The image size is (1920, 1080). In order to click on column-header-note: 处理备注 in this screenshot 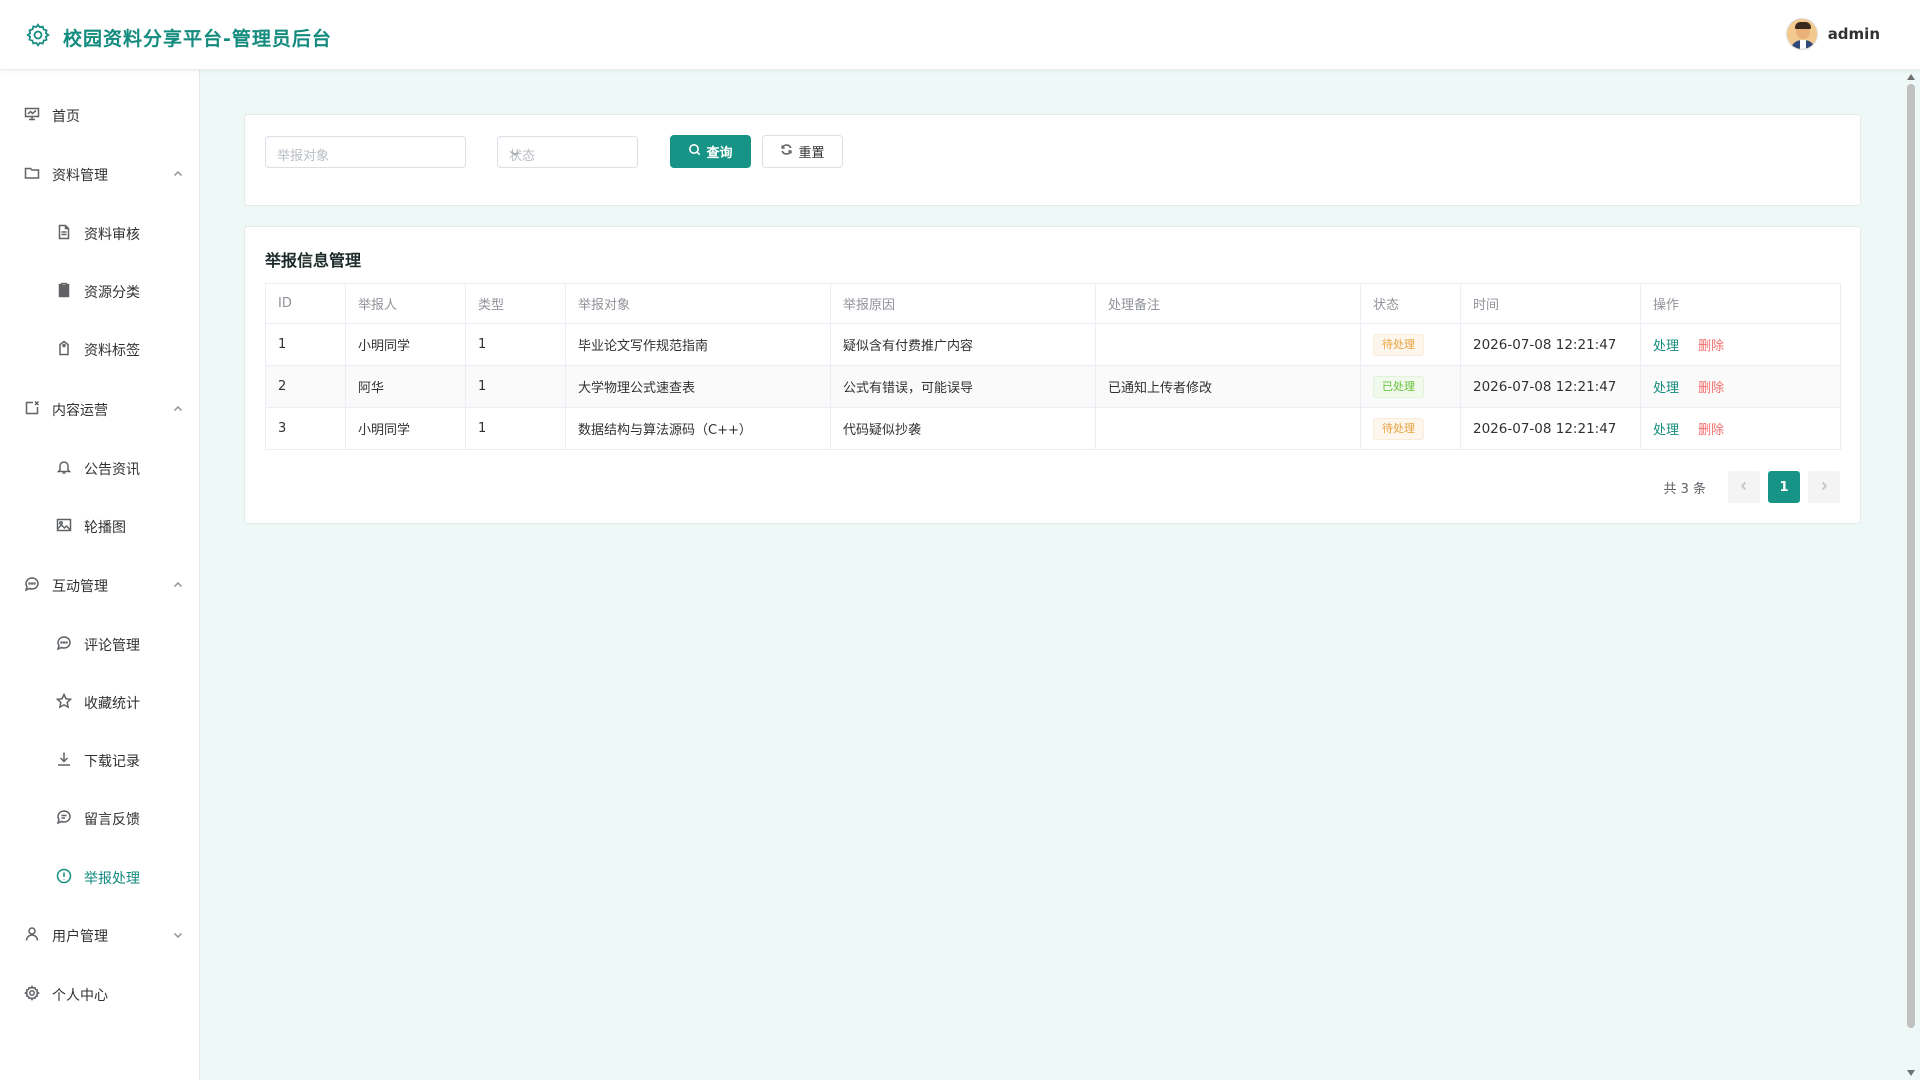, I will do `click(1228, 303)`.